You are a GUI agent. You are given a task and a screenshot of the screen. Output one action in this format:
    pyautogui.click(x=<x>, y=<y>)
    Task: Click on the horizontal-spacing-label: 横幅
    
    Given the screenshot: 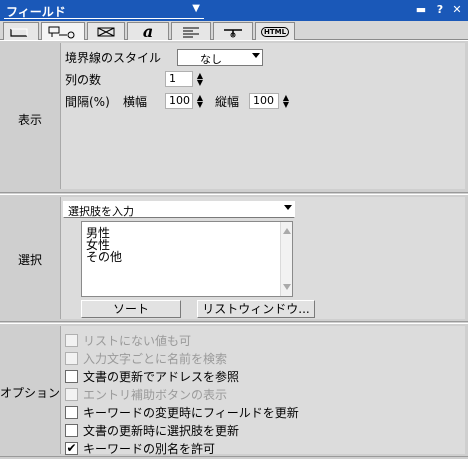 What is the action you would take?
    pyautogui.click(x=135, y=102)
    